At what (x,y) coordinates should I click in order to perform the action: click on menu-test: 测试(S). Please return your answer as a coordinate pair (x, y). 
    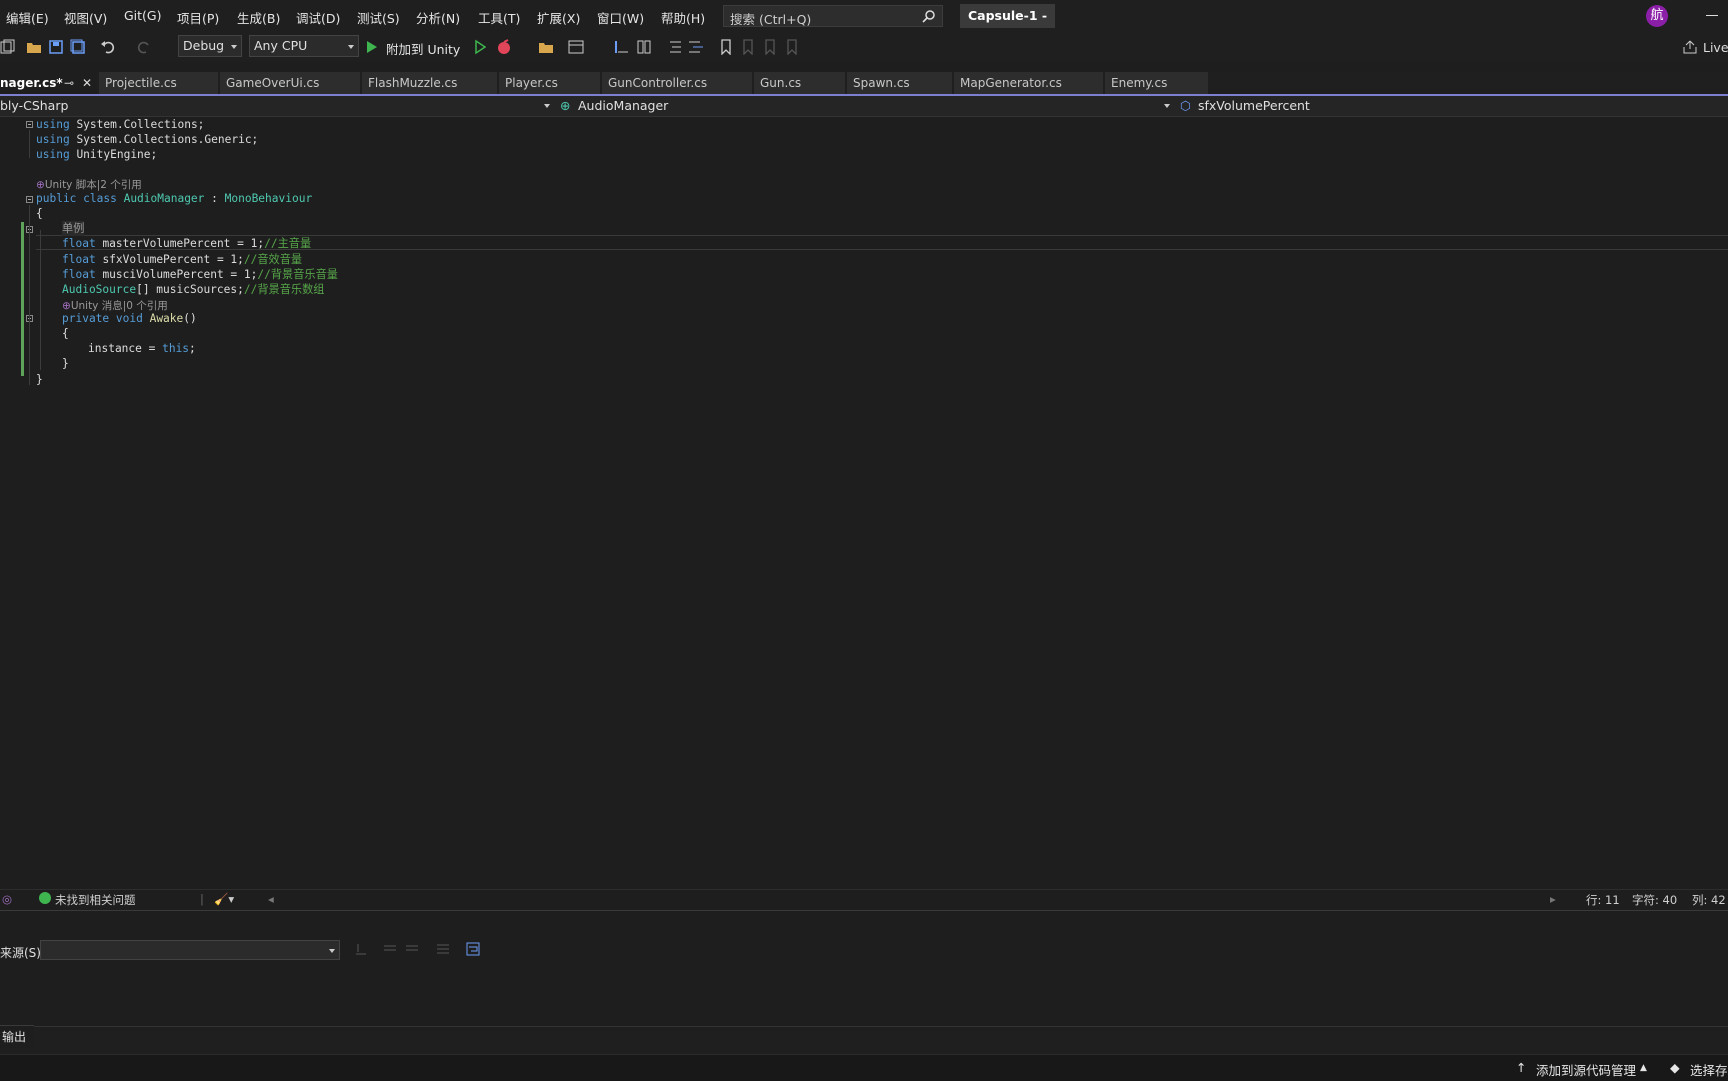
    Looking at the image, I should click on (378, 17).